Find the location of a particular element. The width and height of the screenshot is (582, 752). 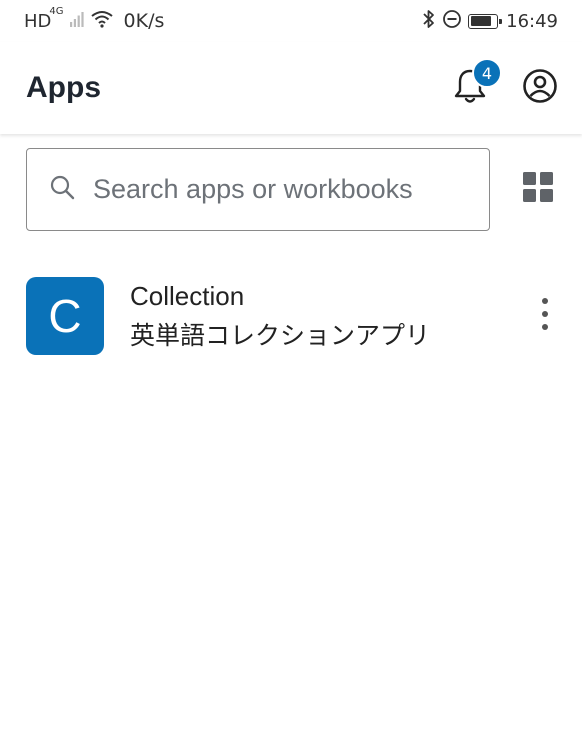

network-label: HD4G is located at coordinates (44, 19).